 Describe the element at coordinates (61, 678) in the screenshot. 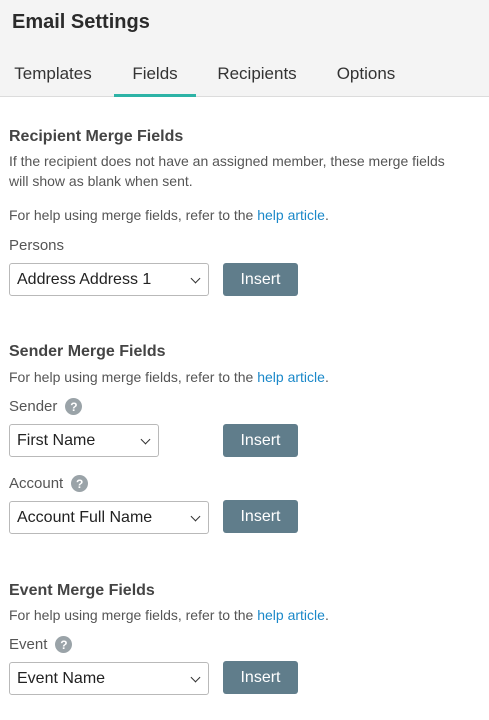

I see `event-select-value: Event Name` at that location.